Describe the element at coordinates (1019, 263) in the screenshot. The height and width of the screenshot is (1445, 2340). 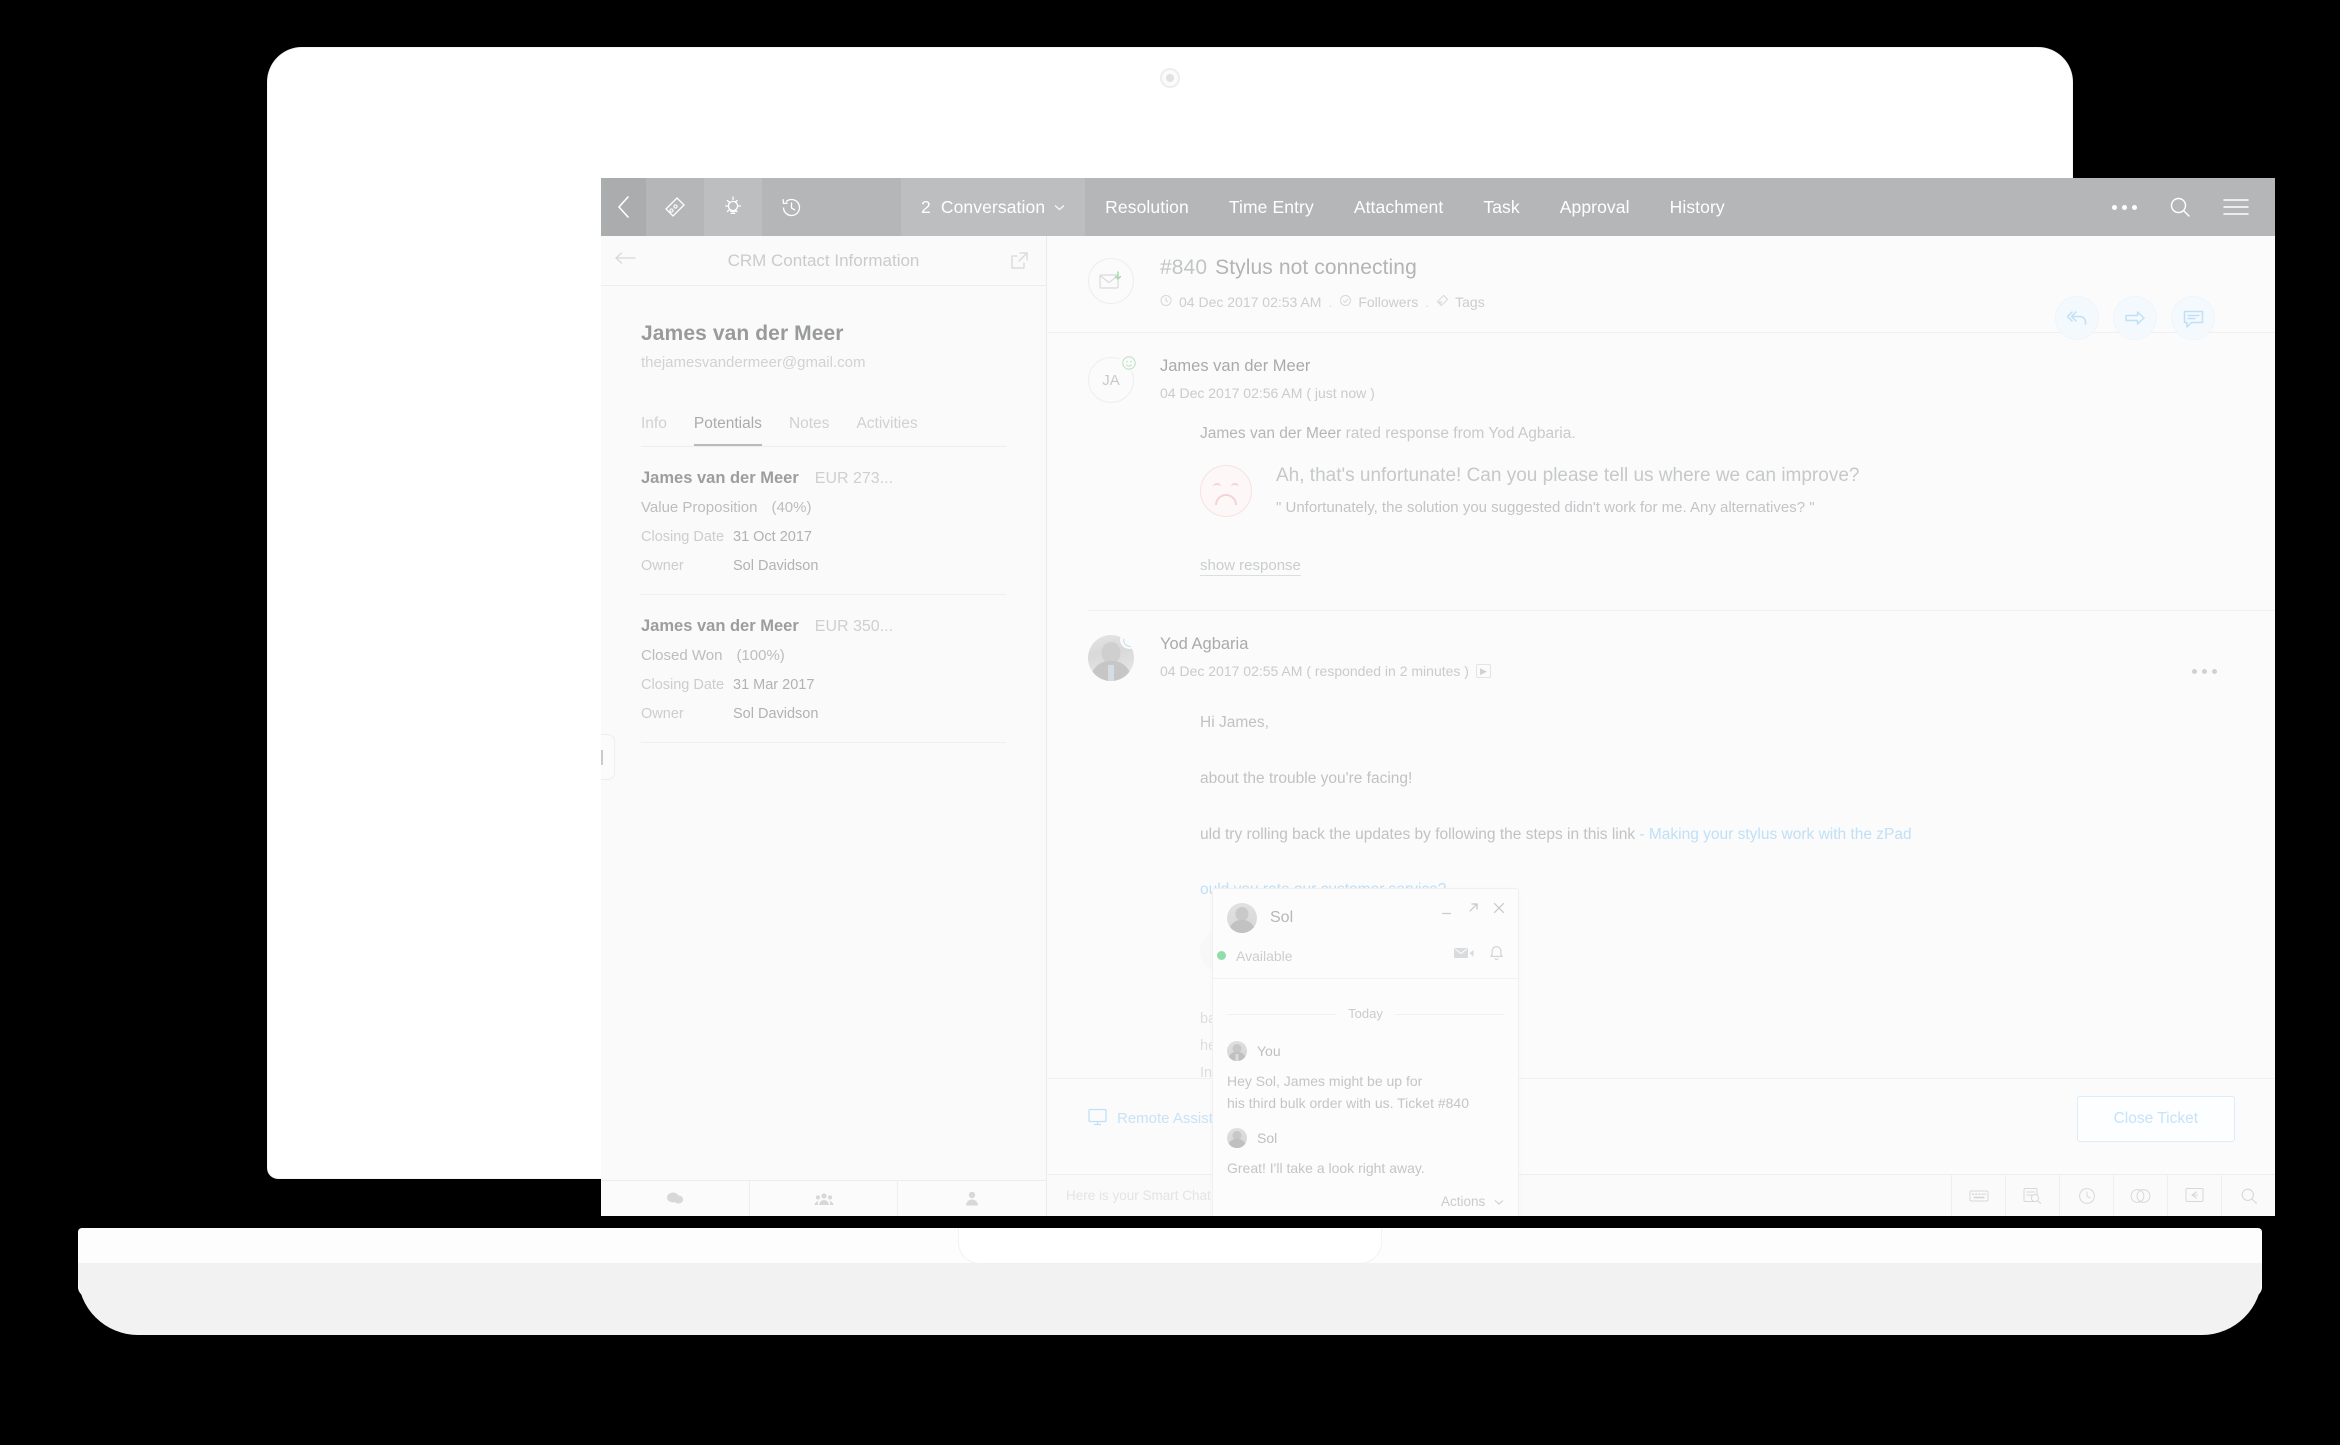
I see `external-link-icon` at that location.